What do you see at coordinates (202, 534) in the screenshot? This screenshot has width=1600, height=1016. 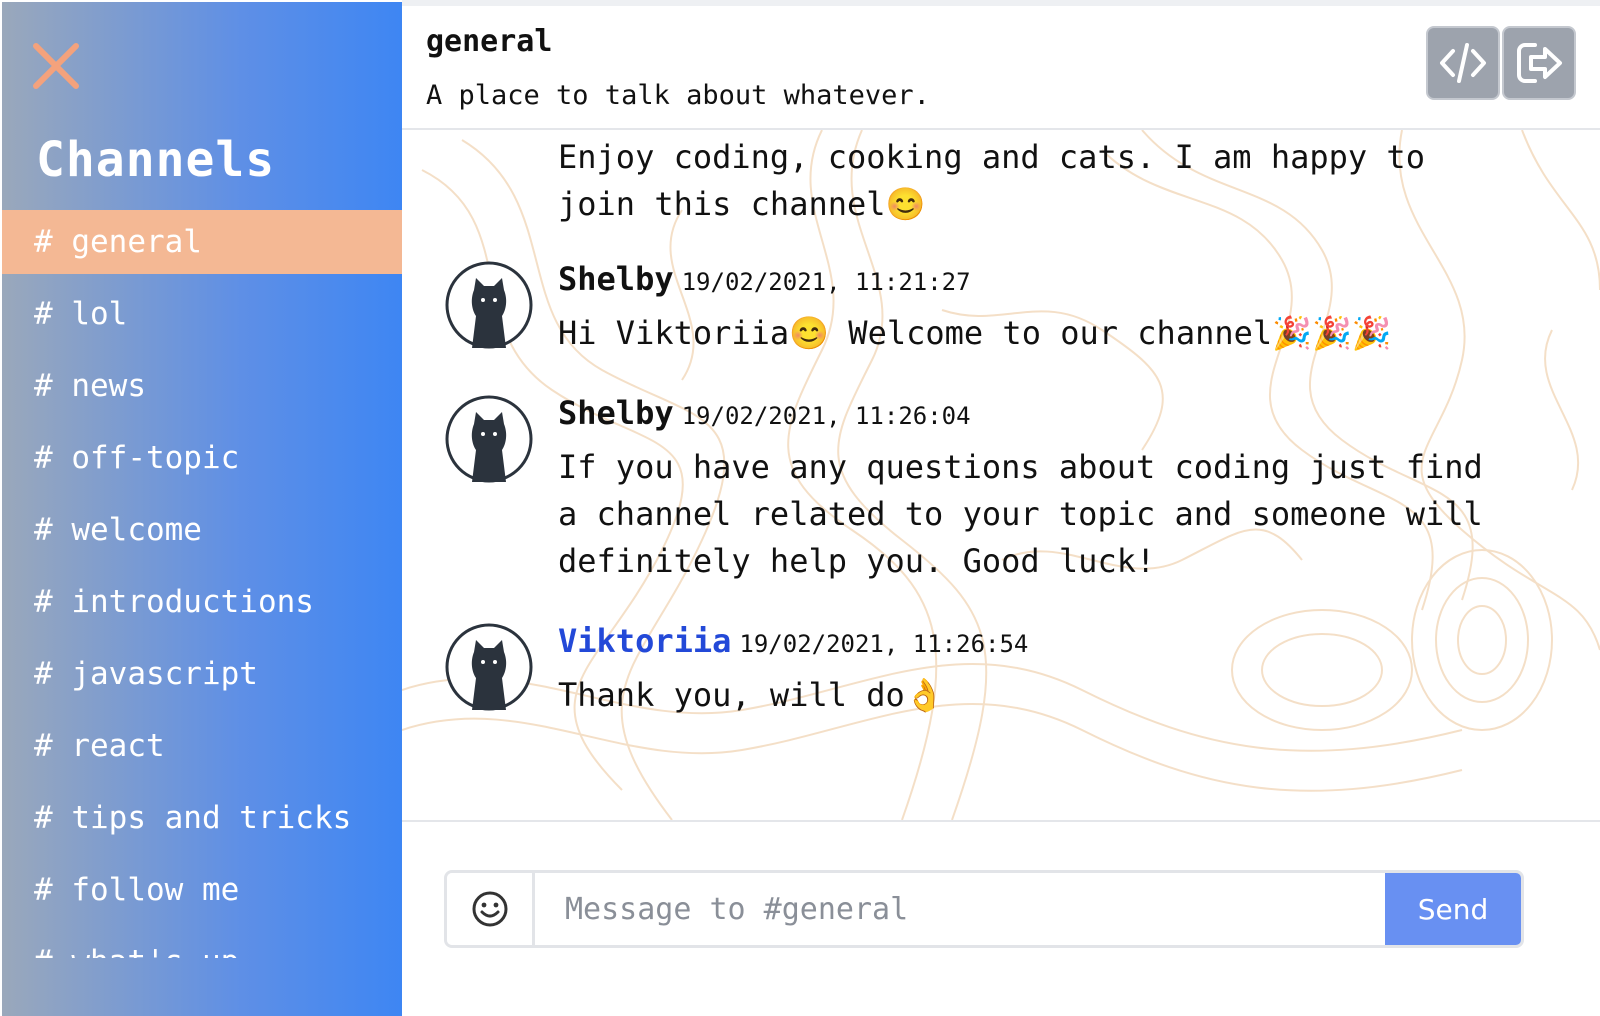 I see `channel-item-welcome: # welcome` at bounding box center [202, 534].